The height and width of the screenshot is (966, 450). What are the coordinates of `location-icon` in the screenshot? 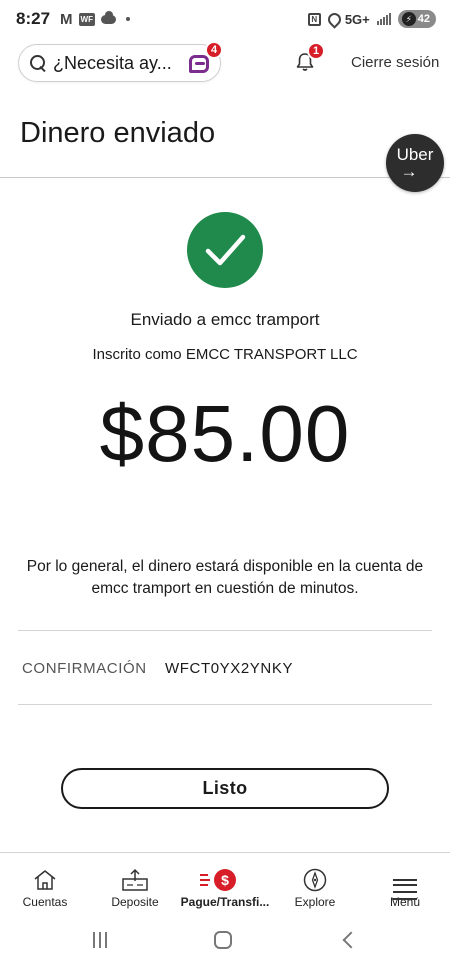 It's located at (333, 19).